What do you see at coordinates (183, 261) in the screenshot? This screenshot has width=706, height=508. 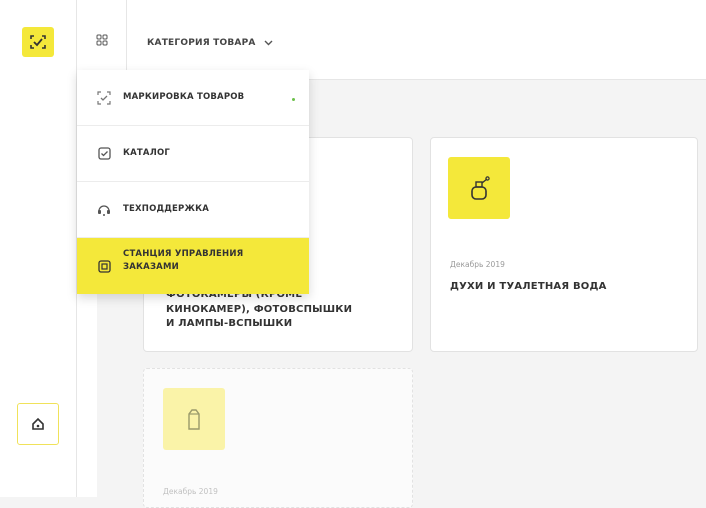 I see `menu-item-label: СТАНЦИЯ УПРАВЛЕНИЯ ЗАКАЗАМИ` at bounding box center [183, 261].